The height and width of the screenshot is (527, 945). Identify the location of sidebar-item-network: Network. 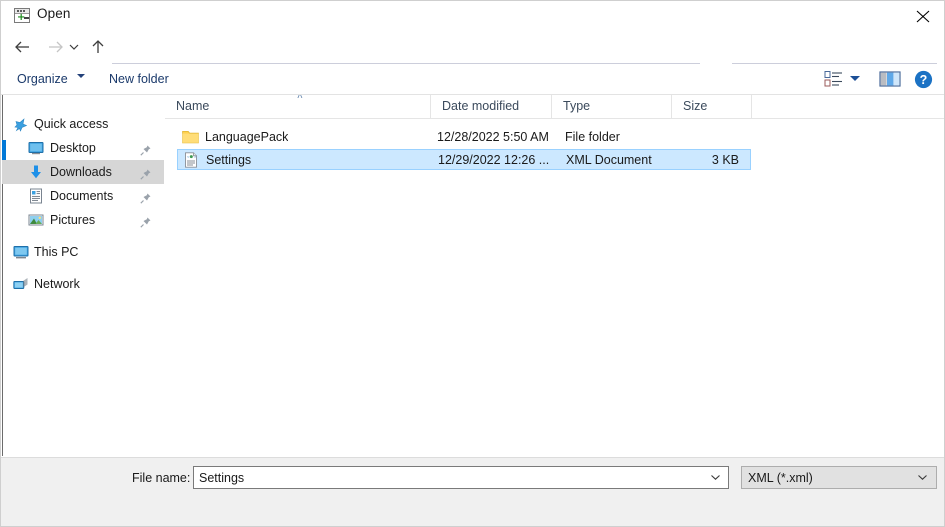
(83, 284).